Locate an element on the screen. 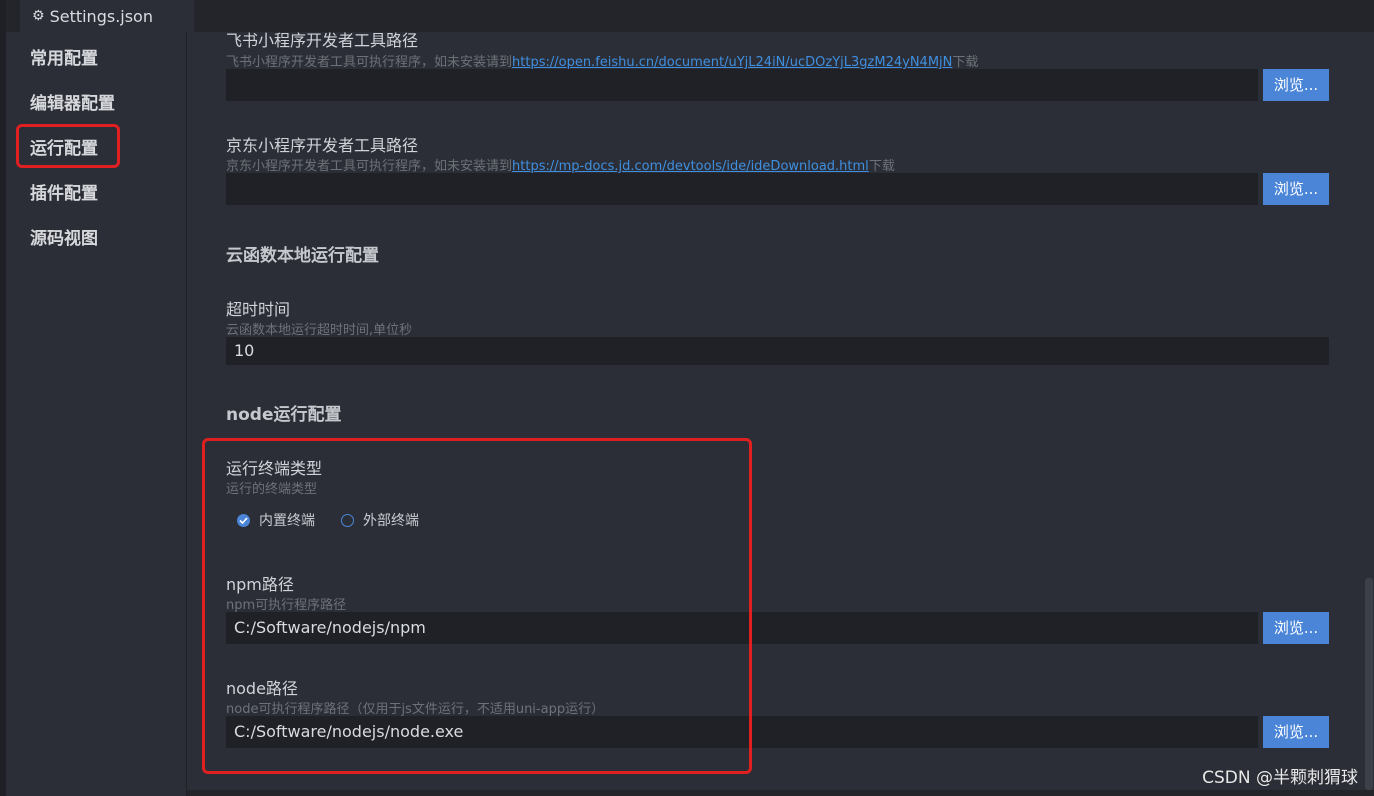  cloud-function-section-title: 云函数本地运行配置 is located at coordinates (302, 256).